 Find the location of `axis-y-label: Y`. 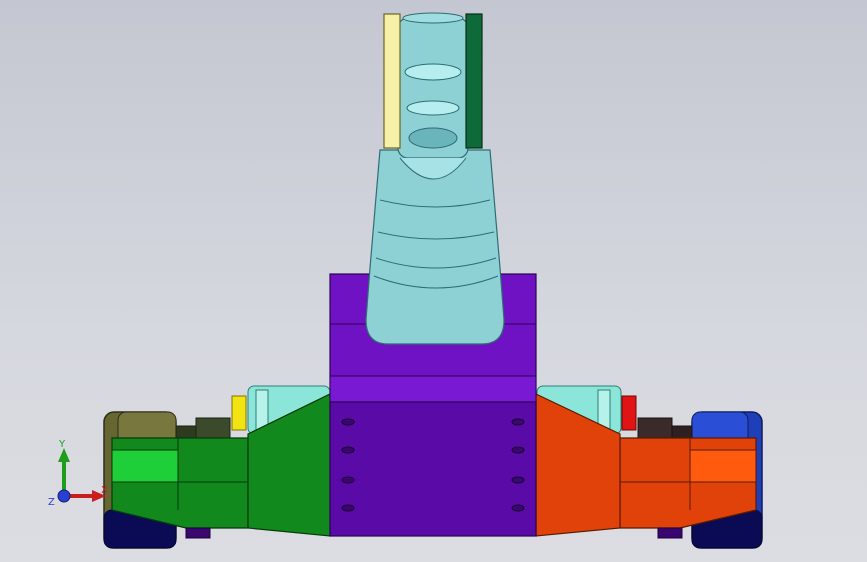

axis-y-label: Y is located at coordinates (62, 444).